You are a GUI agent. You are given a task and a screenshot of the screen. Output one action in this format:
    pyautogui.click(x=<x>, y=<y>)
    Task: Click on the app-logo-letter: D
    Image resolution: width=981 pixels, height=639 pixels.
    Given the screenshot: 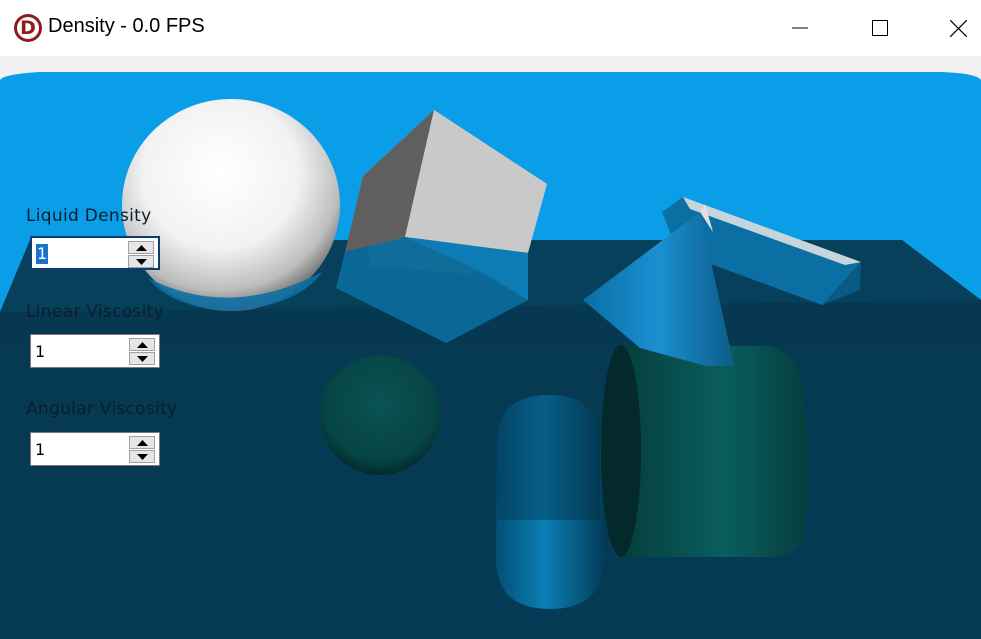 What is the action you would take?
    pyautogui.click(x=28, y=28)
    